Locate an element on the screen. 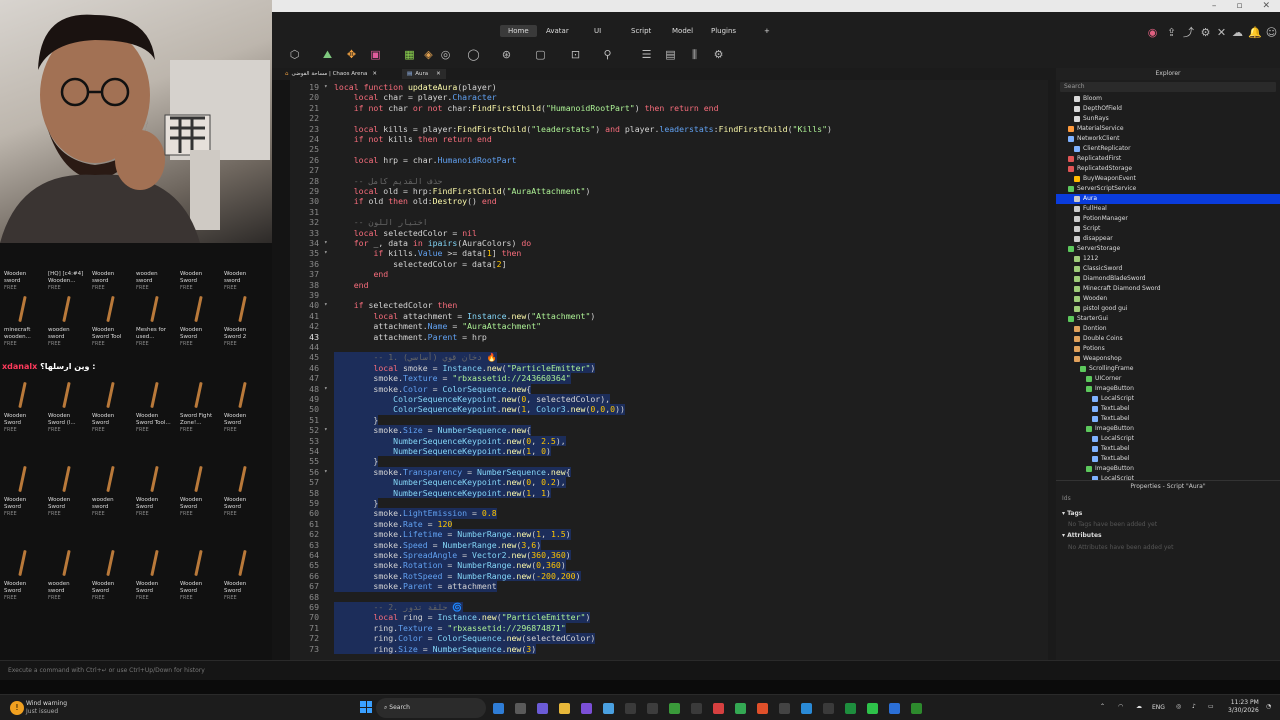 The height and width of the screenshot is (720, 1280). weather-widget: Wind warning Just issued is located at coordinates (46, 708).